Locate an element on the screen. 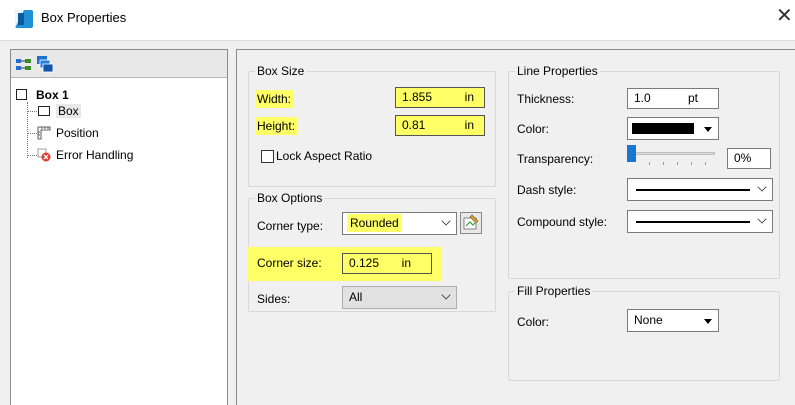 The image size is (795, 405). width-field: 1.855 in is located at coordinates (440, 97).